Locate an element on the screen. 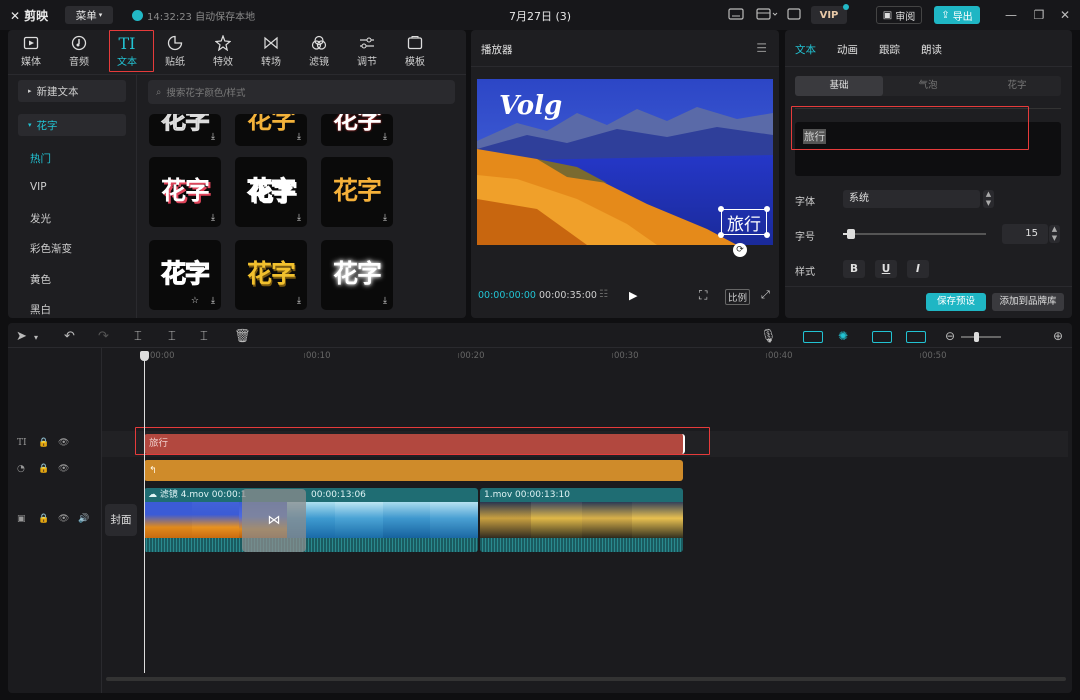 Image resolution: width=1080 pixels, height=700 pixels. bold-button: B is located at coordinates (854, 269).